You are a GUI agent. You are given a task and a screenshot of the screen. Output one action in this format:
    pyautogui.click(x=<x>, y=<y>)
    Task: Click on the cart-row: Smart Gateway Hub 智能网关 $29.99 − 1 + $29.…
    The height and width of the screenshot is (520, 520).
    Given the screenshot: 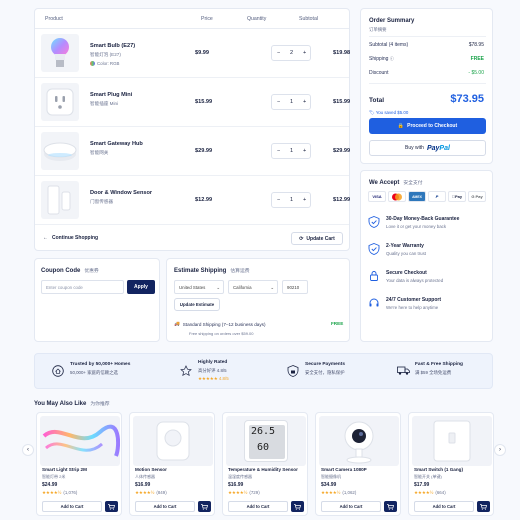 What is the action you would take?
    pyautogui.click(x=203, y=151)
    